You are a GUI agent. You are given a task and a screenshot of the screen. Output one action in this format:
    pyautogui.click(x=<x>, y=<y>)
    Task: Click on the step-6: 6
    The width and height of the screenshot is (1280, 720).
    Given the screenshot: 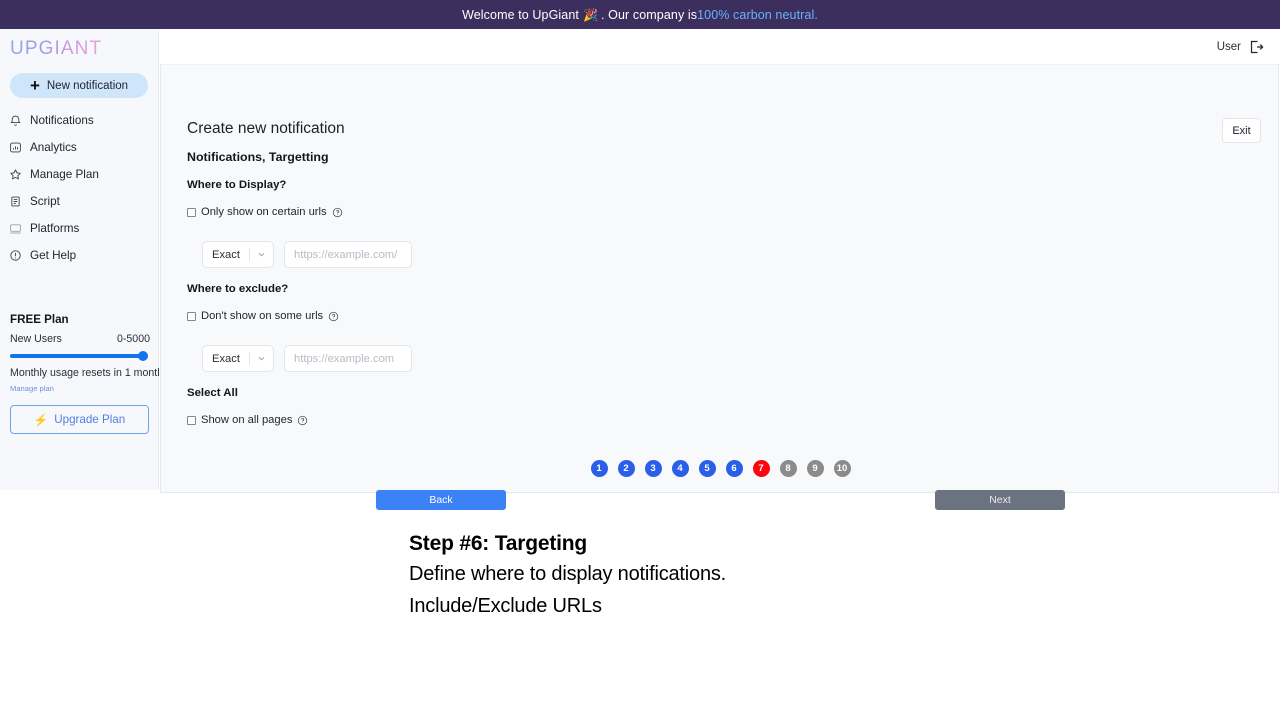 What is the action you would take?
    pyautogui.click(x=734, y=468)
    